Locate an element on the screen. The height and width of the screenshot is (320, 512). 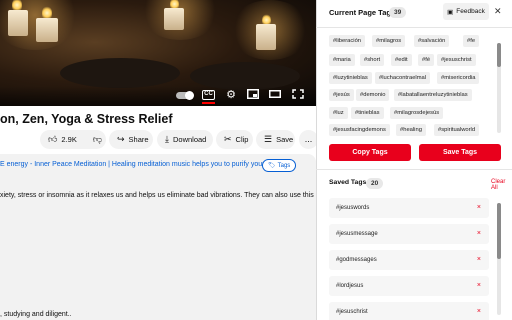
tag-chip: #luz is located at coordinates (338, 113).